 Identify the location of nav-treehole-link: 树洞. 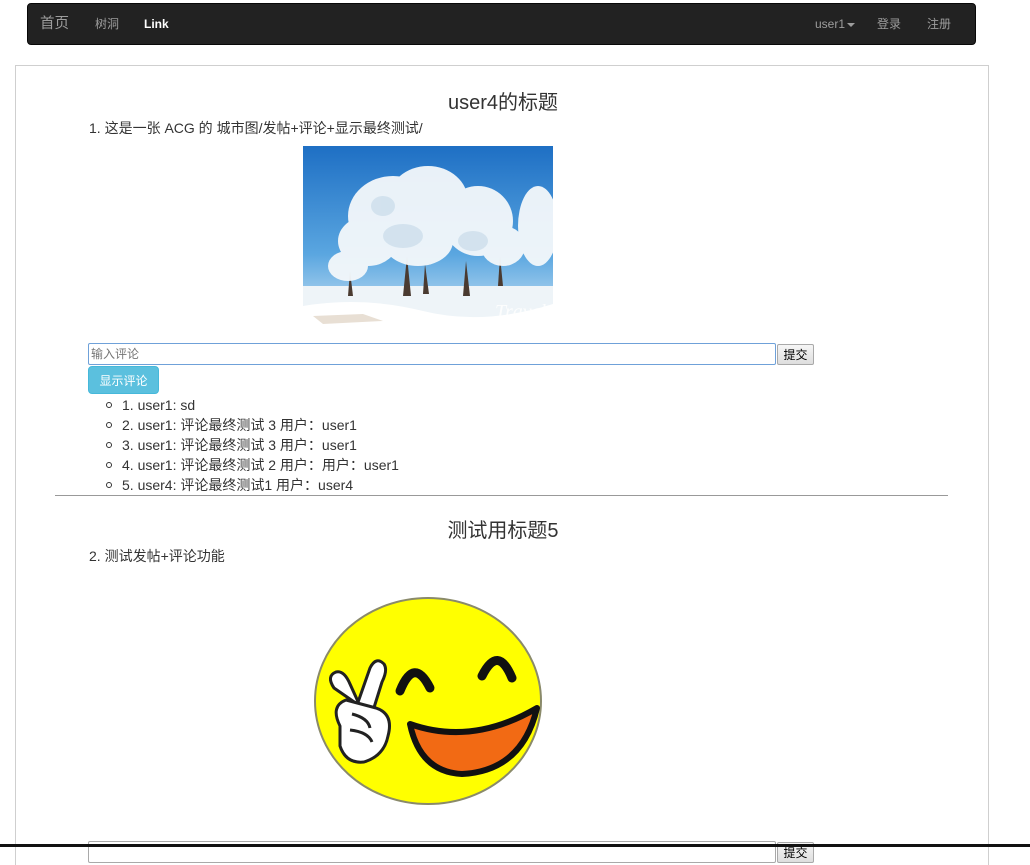
(107, 24).